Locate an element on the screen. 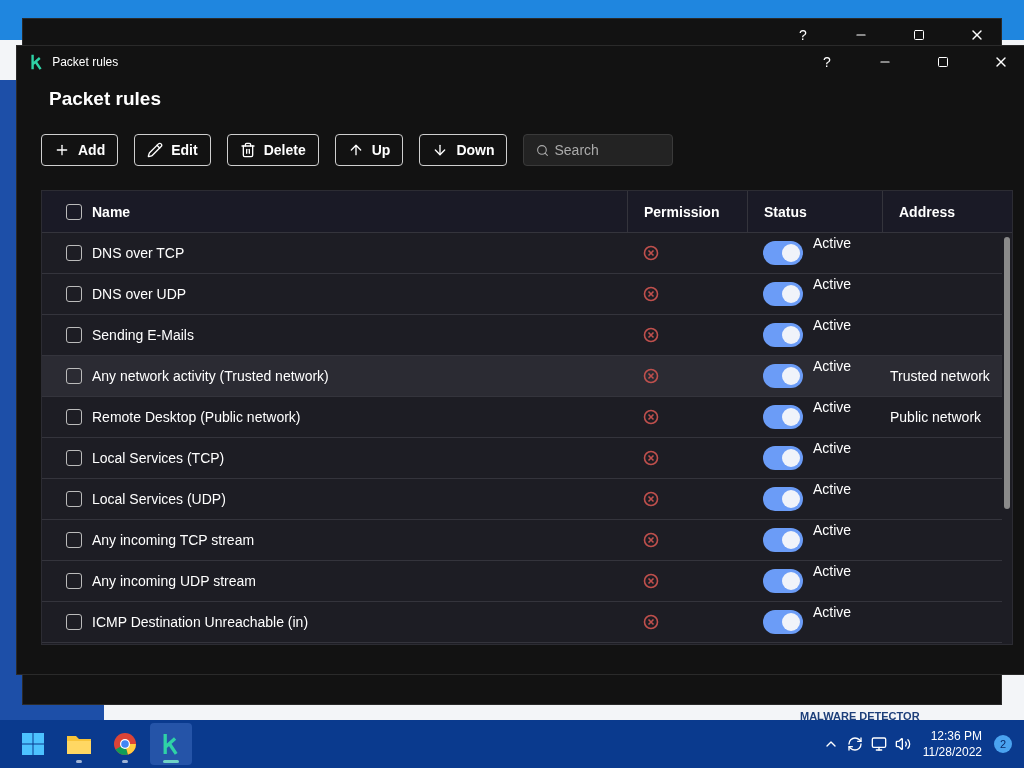 The image size is (1024, 768). column-header: Address is located at coordinates (927, 211).